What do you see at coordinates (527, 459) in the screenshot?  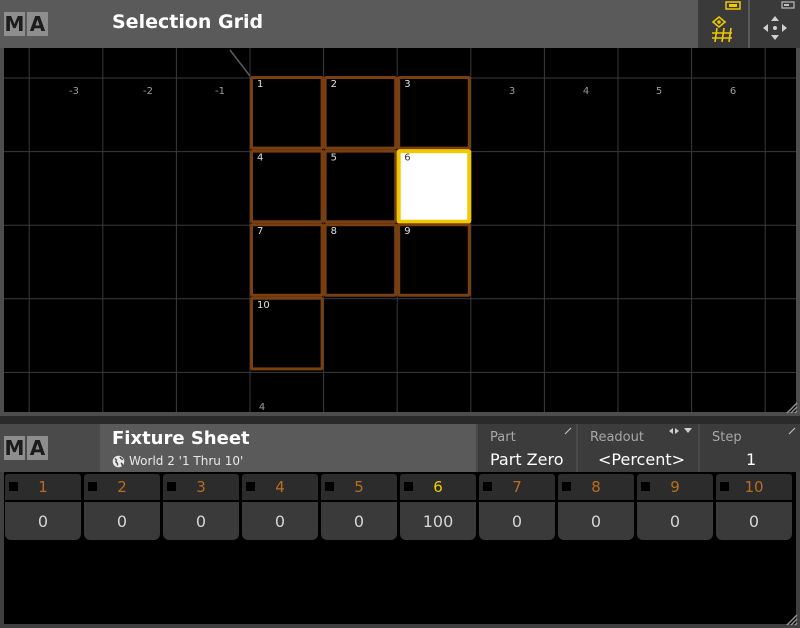 I see `part-value: Part Zero` at bounding box center [527, 459].